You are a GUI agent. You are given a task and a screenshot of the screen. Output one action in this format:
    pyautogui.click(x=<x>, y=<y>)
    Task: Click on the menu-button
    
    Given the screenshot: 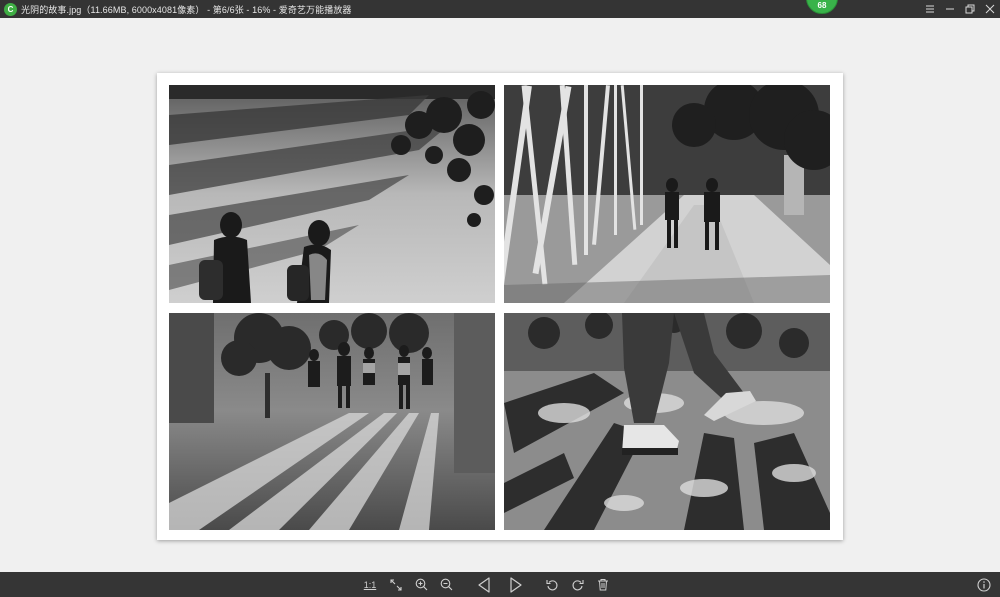 What is the action you would take?
    pyautogui.click(x=930, y=9)
    